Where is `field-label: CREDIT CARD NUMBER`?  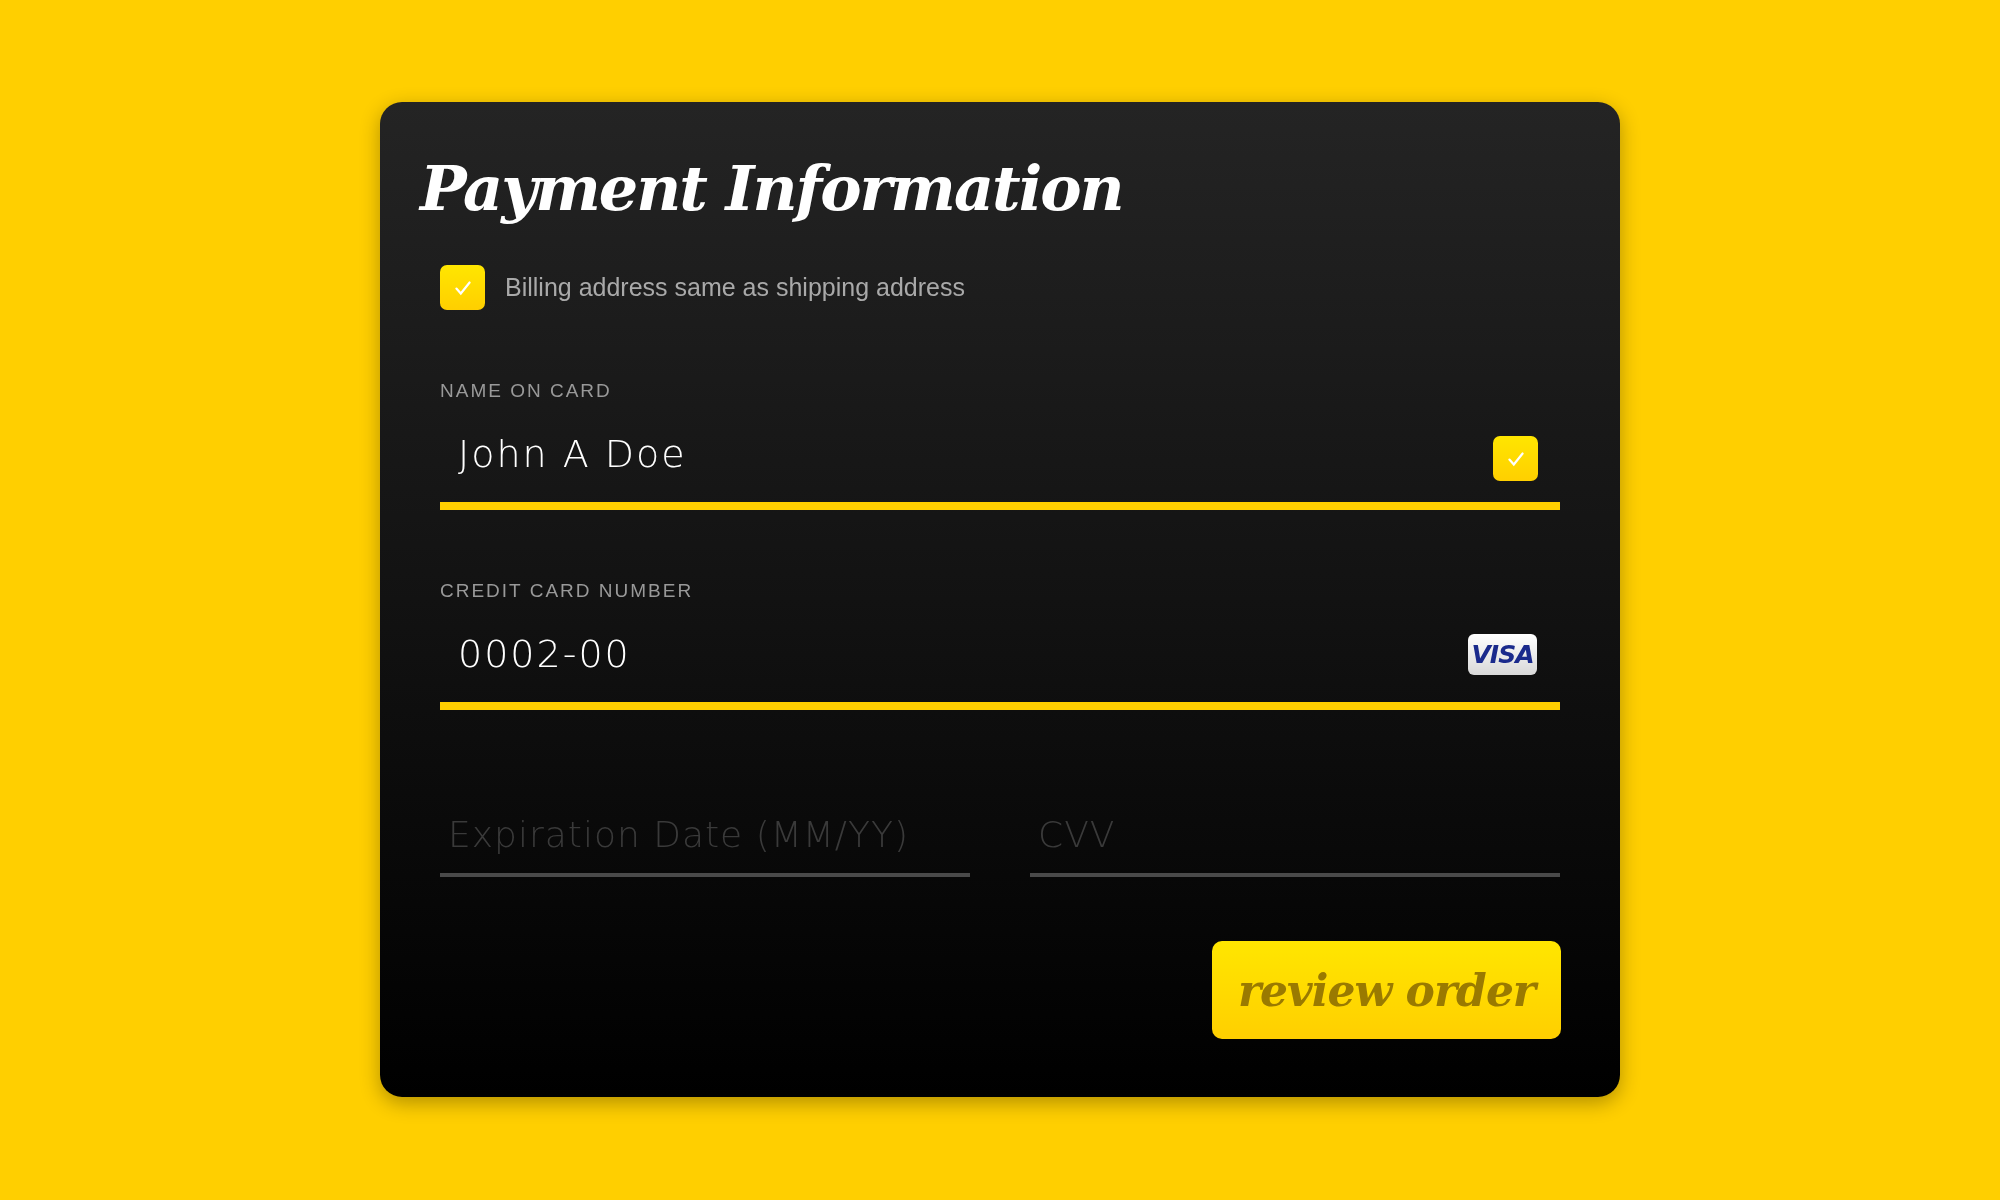
field-label: CREDIT CARD NUMBER is located at coordinates (567, 591).